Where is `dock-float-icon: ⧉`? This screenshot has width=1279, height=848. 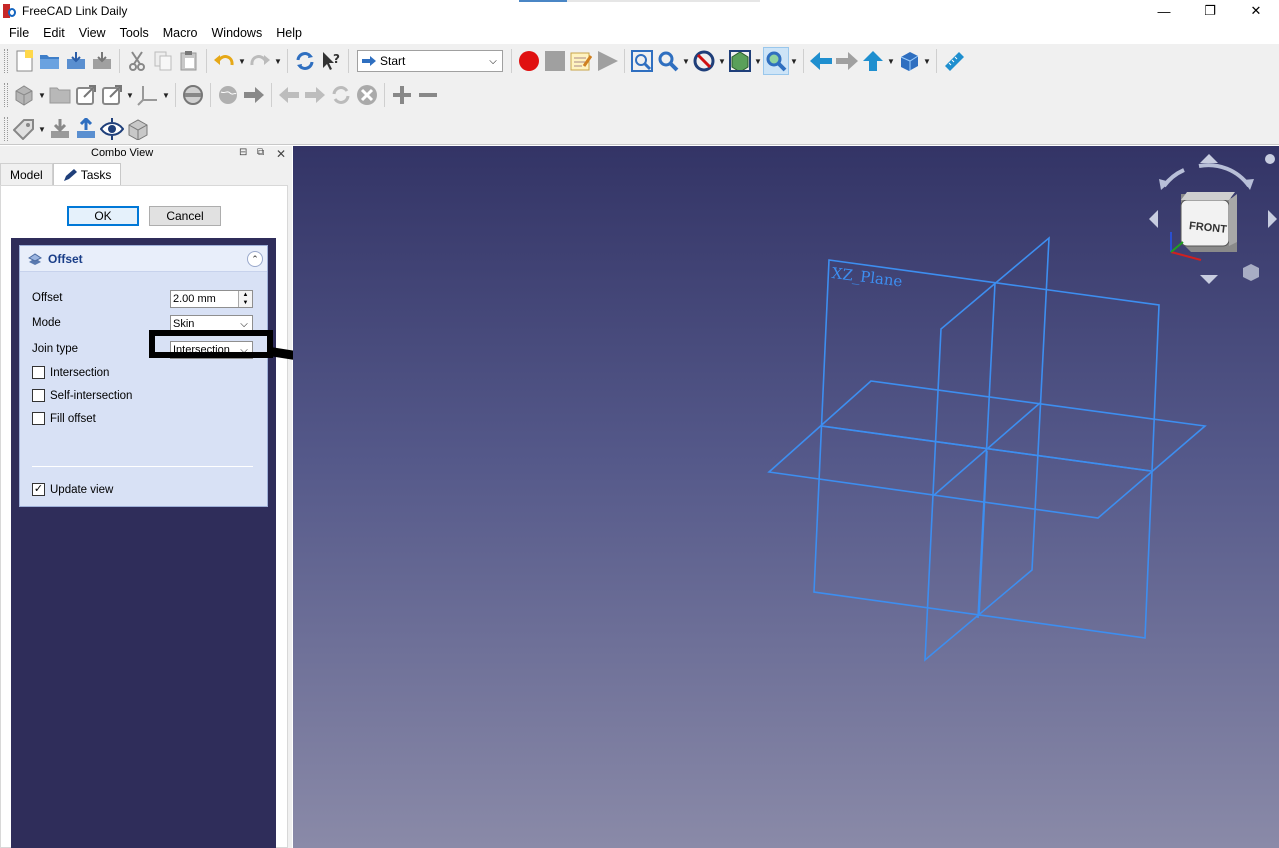
dock-float-icon: ⧉ is located at coordinates (260, 152).